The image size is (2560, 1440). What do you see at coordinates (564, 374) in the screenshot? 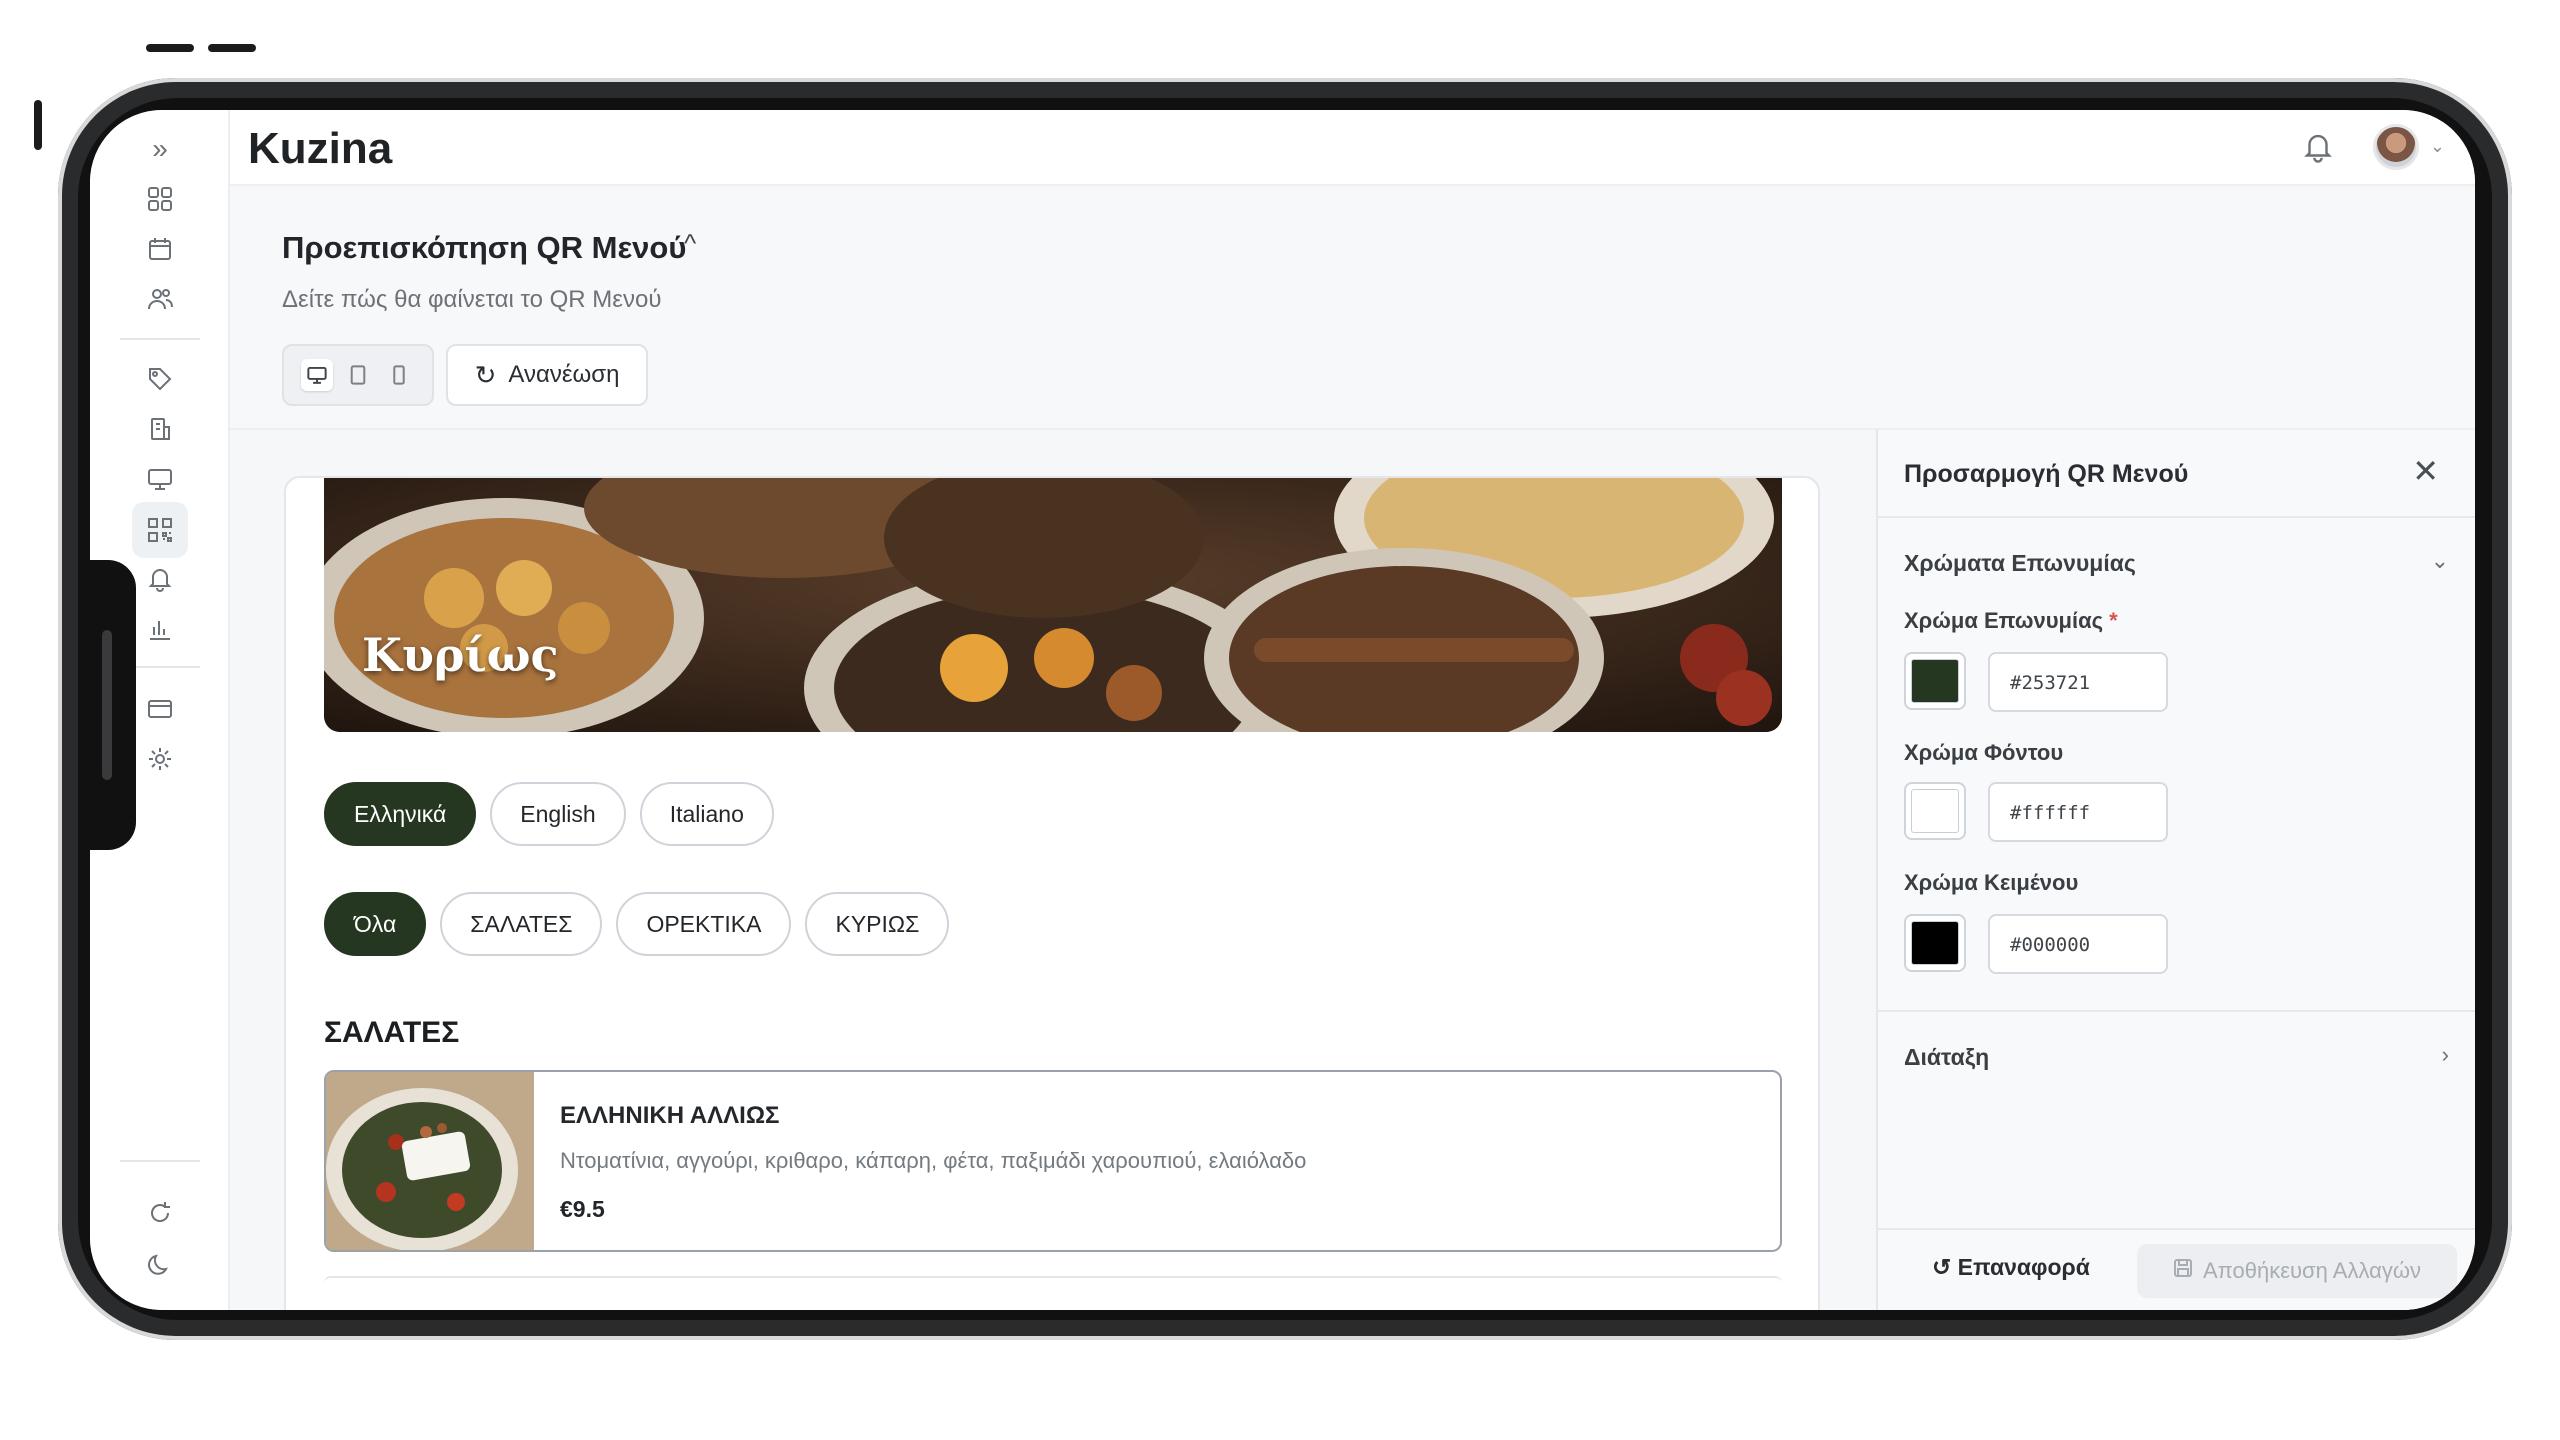
I see `refresh-label: Ανανέωση` at bounding box center [564, 374].